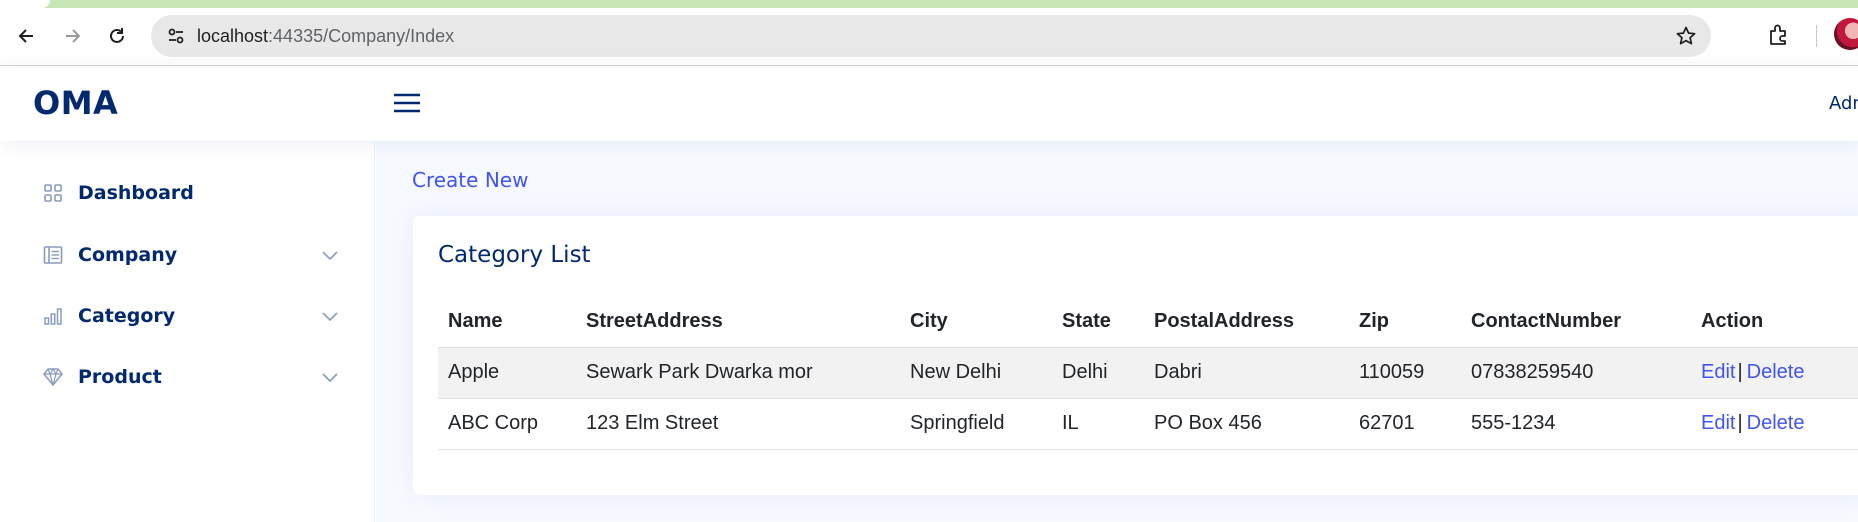  Describe the element at coordinates (976, 424) in the screenshot. I see `cell-city: Springfield` at that location.